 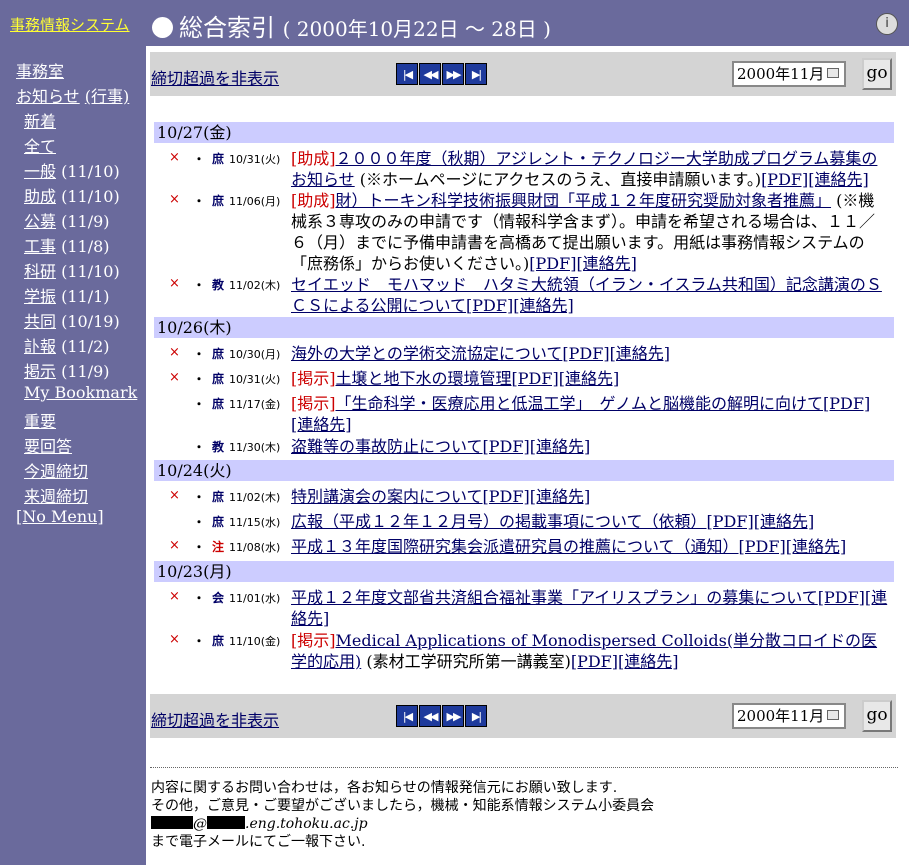 I want to click on sidebar-item-label: 全て, so click(x=40, y=146).